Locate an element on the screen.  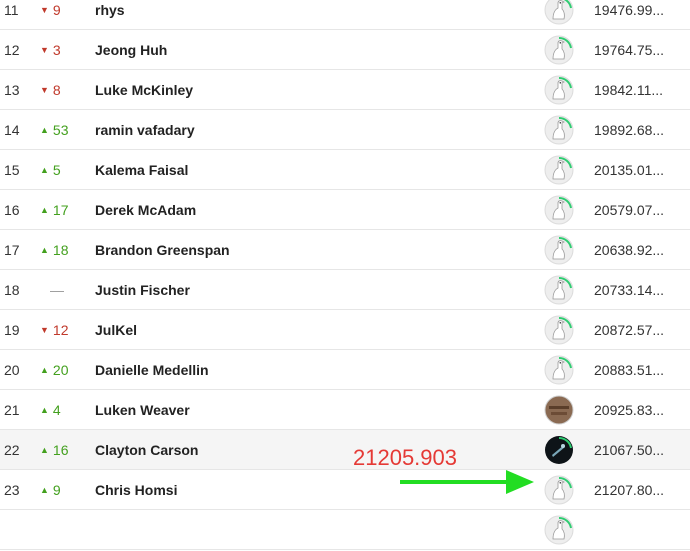
rank-change: ▲ 5 is located at coordinates (60, 170).